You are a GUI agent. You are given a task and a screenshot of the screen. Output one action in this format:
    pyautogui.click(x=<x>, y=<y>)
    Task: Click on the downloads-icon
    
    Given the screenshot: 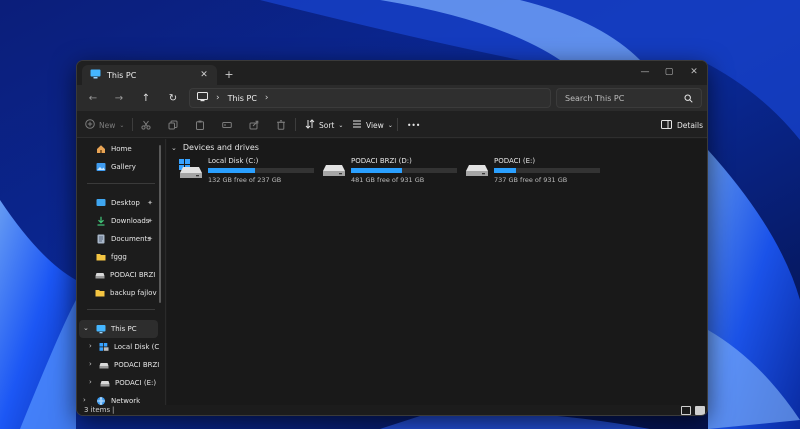 What is the action you would take?
    pyautogui.click(x=100, y=221)
    